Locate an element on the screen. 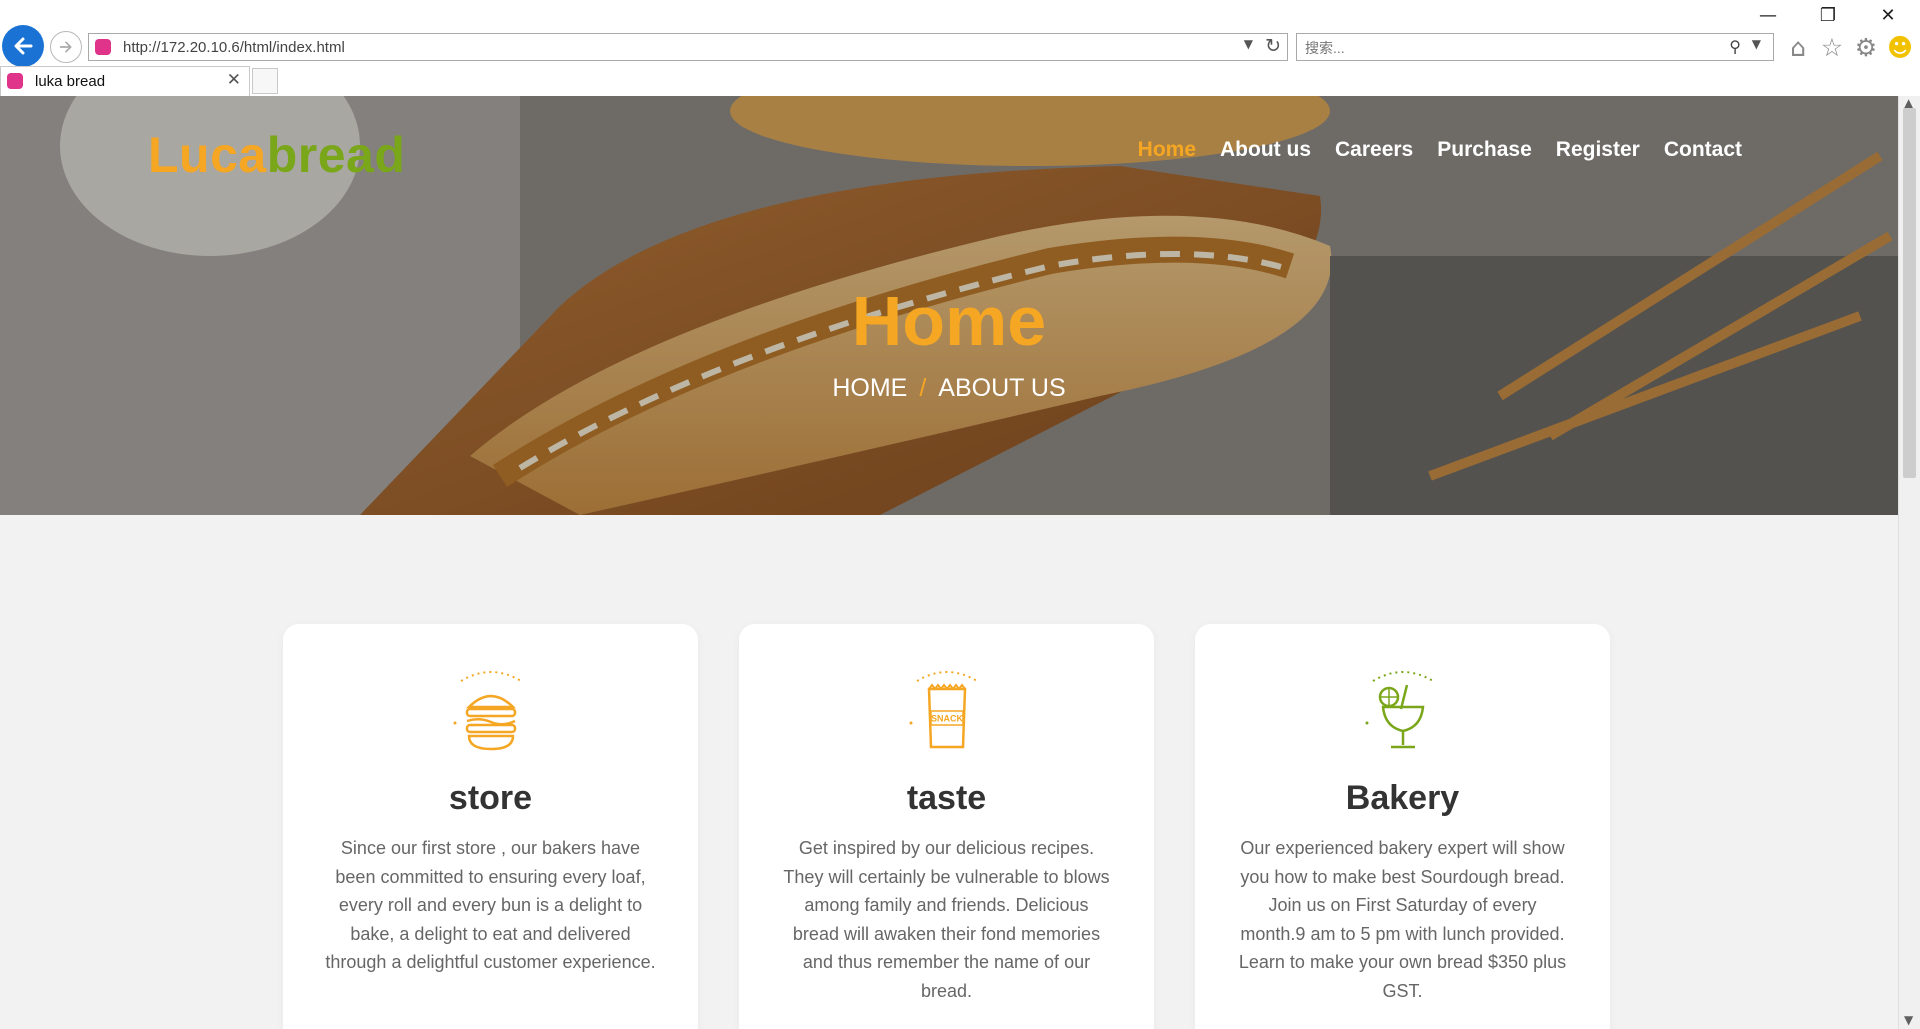 This screenshot has width=1920, height=1029. tab-favicon is located at coordinates (15, 81).